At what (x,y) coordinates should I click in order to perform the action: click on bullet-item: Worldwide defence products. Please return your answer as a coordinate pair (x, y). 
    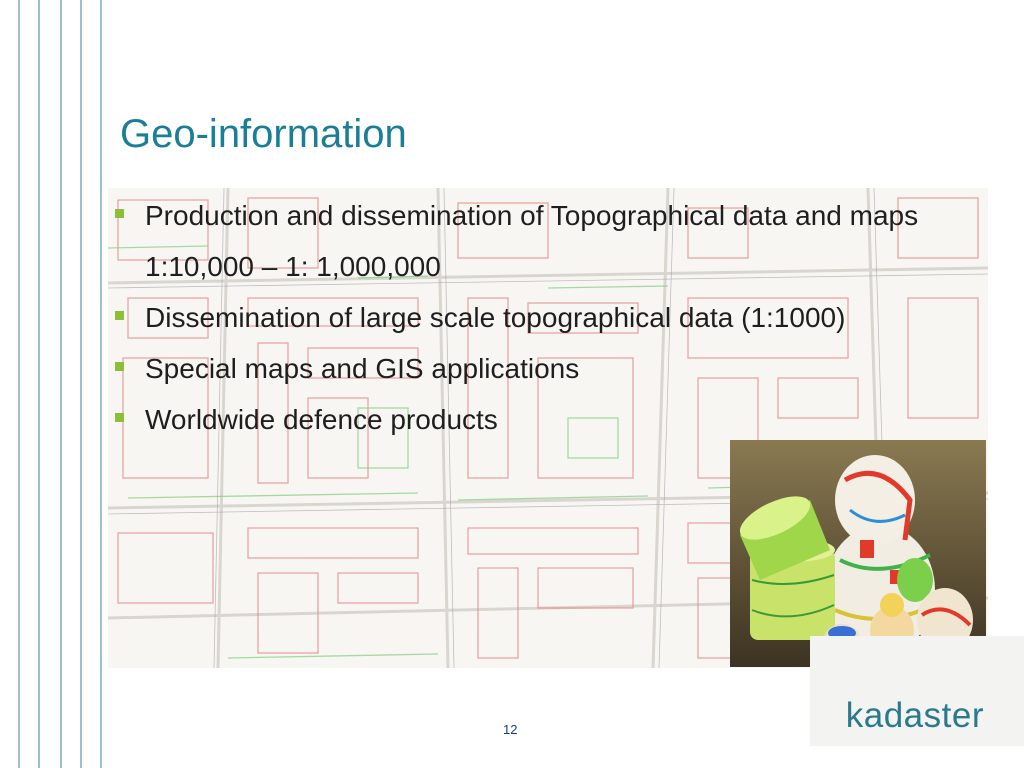
    Looking at the image, I should click on (522, 419).